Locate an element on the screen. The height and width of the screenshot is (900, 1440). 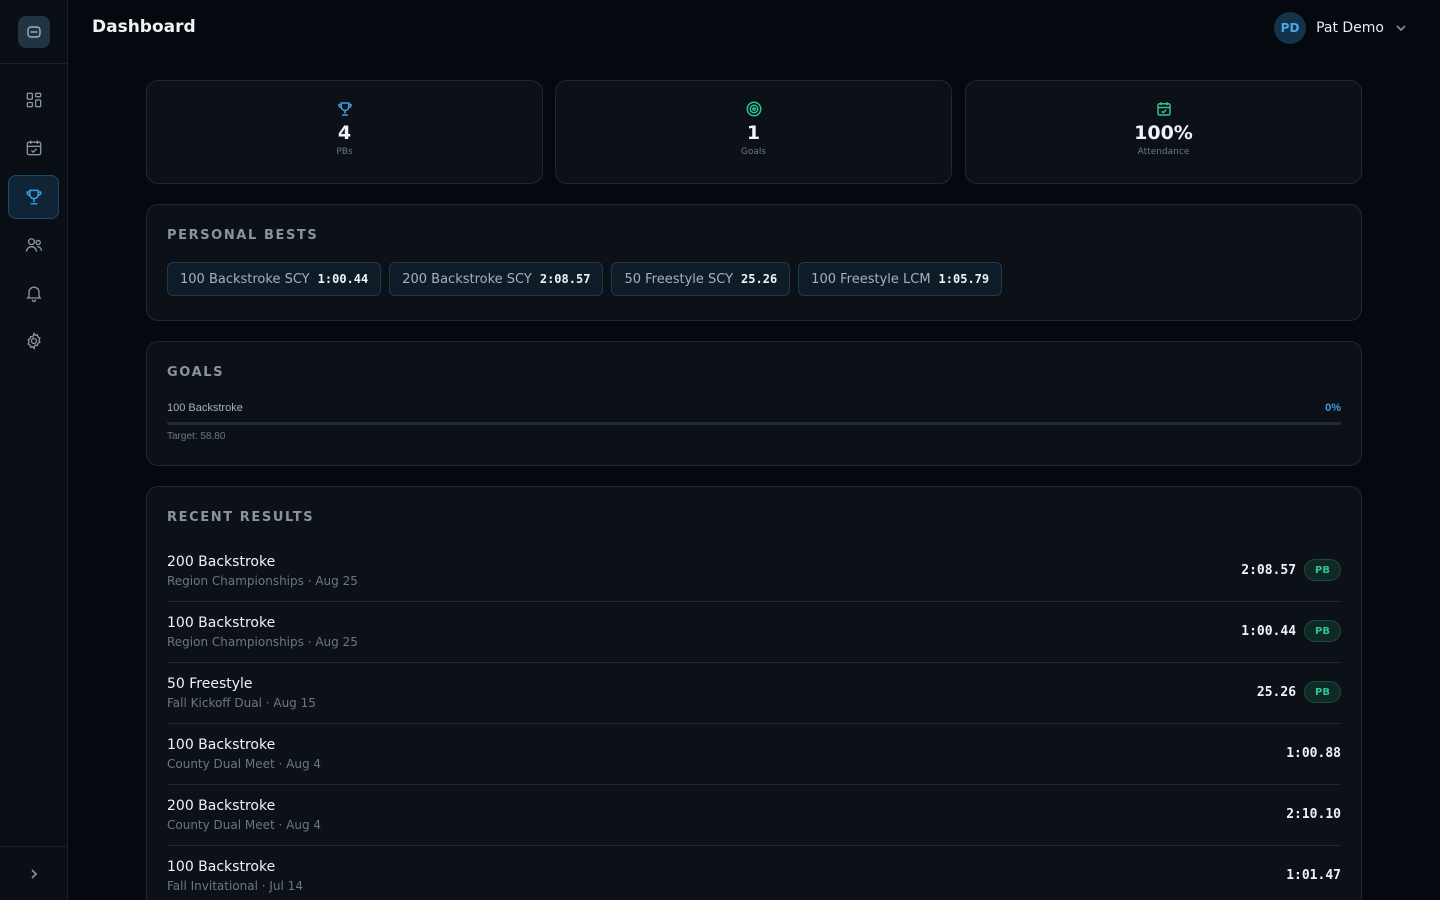
sidebar-item-calendar is located at coordinates (33, 148).